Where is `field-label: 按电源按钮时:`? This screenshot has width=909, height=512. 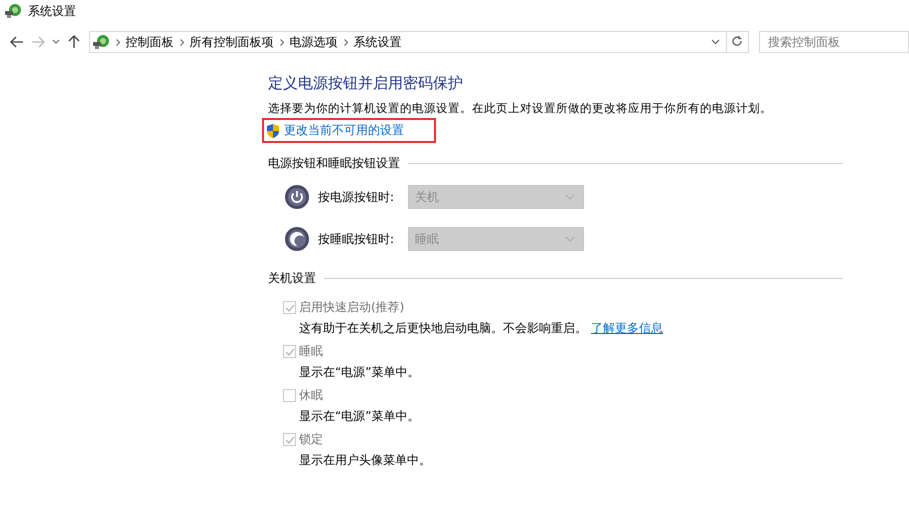 field-label: 按电源按钮时: is located at coordinates (357, 197).